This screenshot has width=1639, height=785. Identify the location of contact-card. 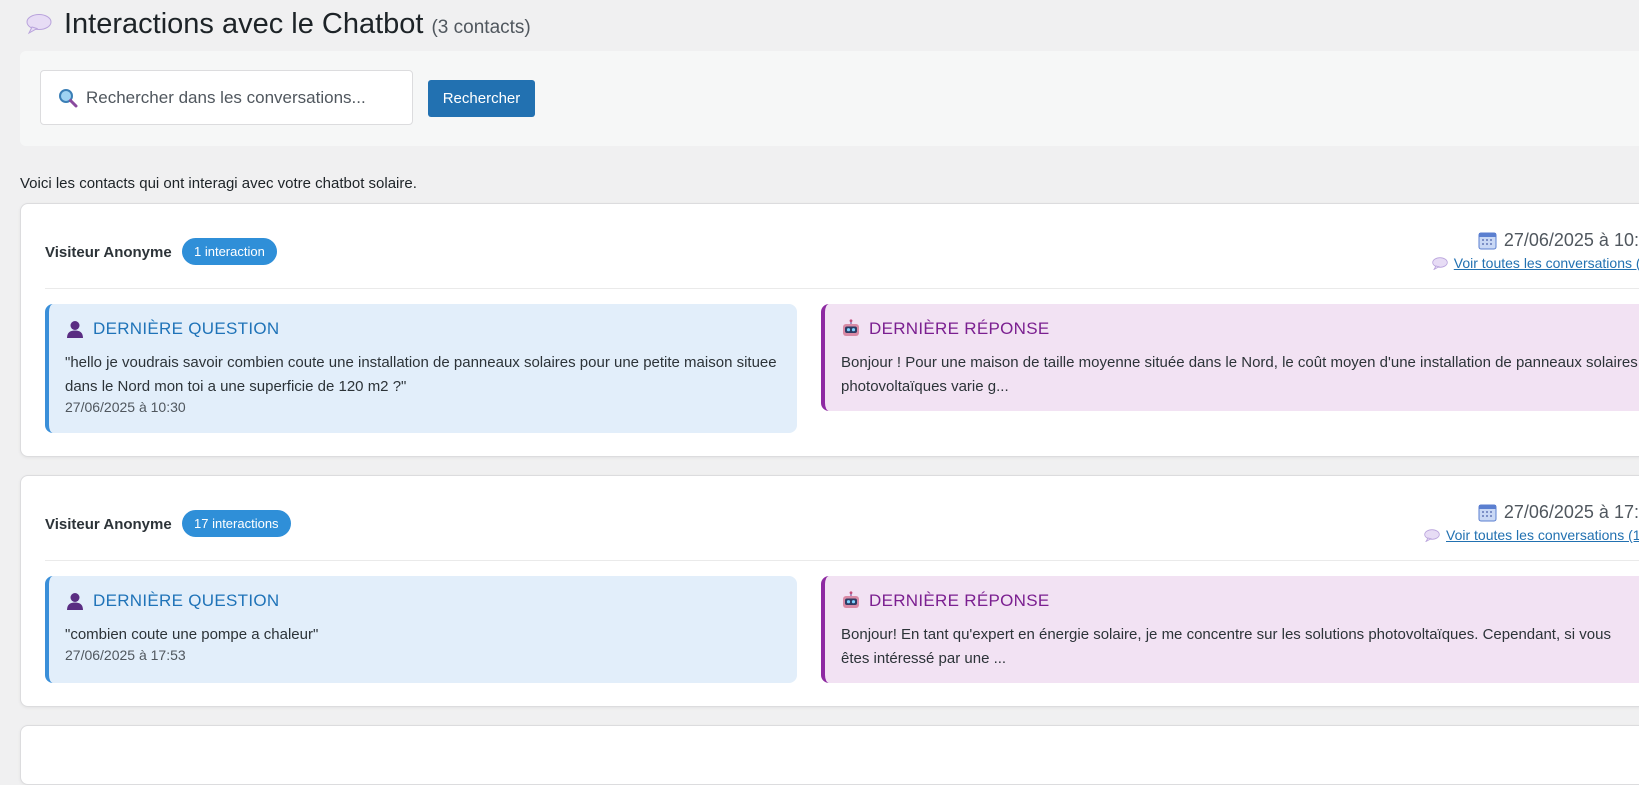
(829, 755).